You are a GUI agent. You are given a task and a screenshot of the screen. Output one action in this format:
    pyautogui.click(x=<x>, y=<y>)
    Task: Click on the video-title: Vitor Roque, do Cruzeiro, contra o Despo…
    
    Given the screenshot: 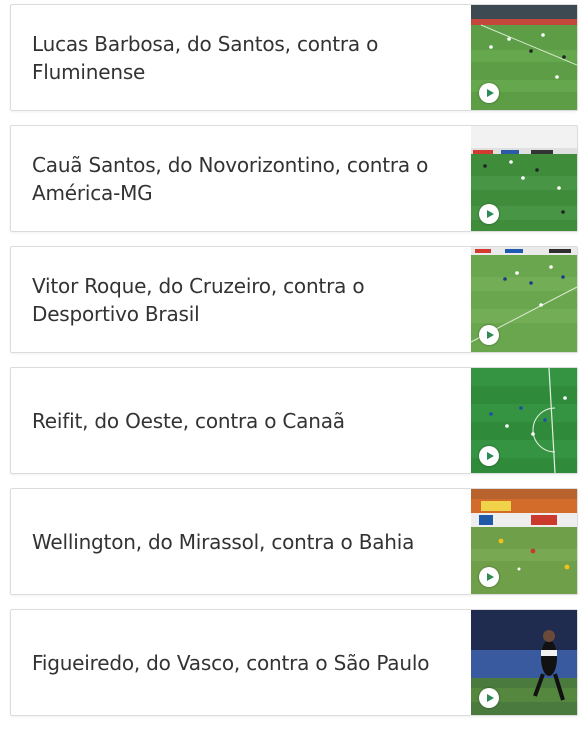 What is the action you would take?
    pyautogui.click(x=241, y=299)
    